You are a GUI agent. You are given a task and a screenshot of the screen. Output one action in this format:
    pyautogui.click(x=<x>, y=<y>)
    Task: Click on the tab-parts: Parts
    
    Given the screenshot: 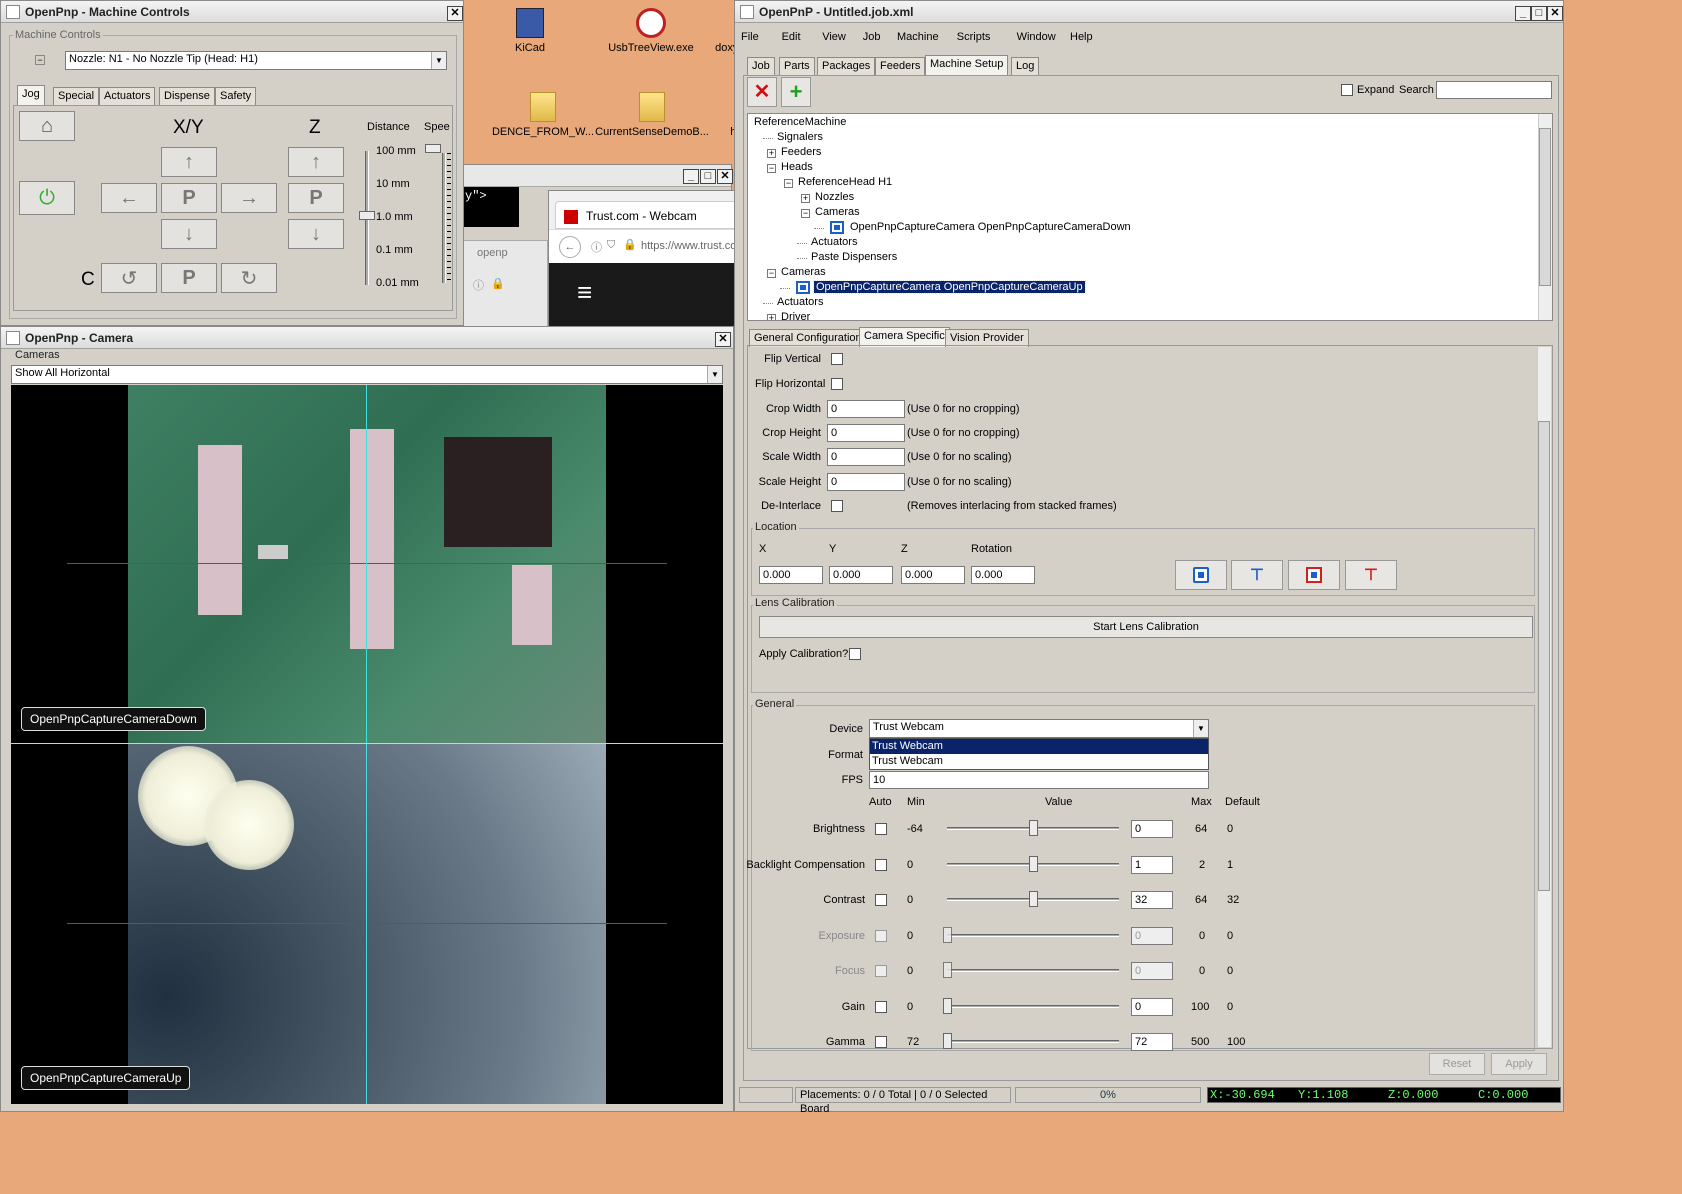 What is the action you would take?
    pyautogui.click(x=797, y=66)
    